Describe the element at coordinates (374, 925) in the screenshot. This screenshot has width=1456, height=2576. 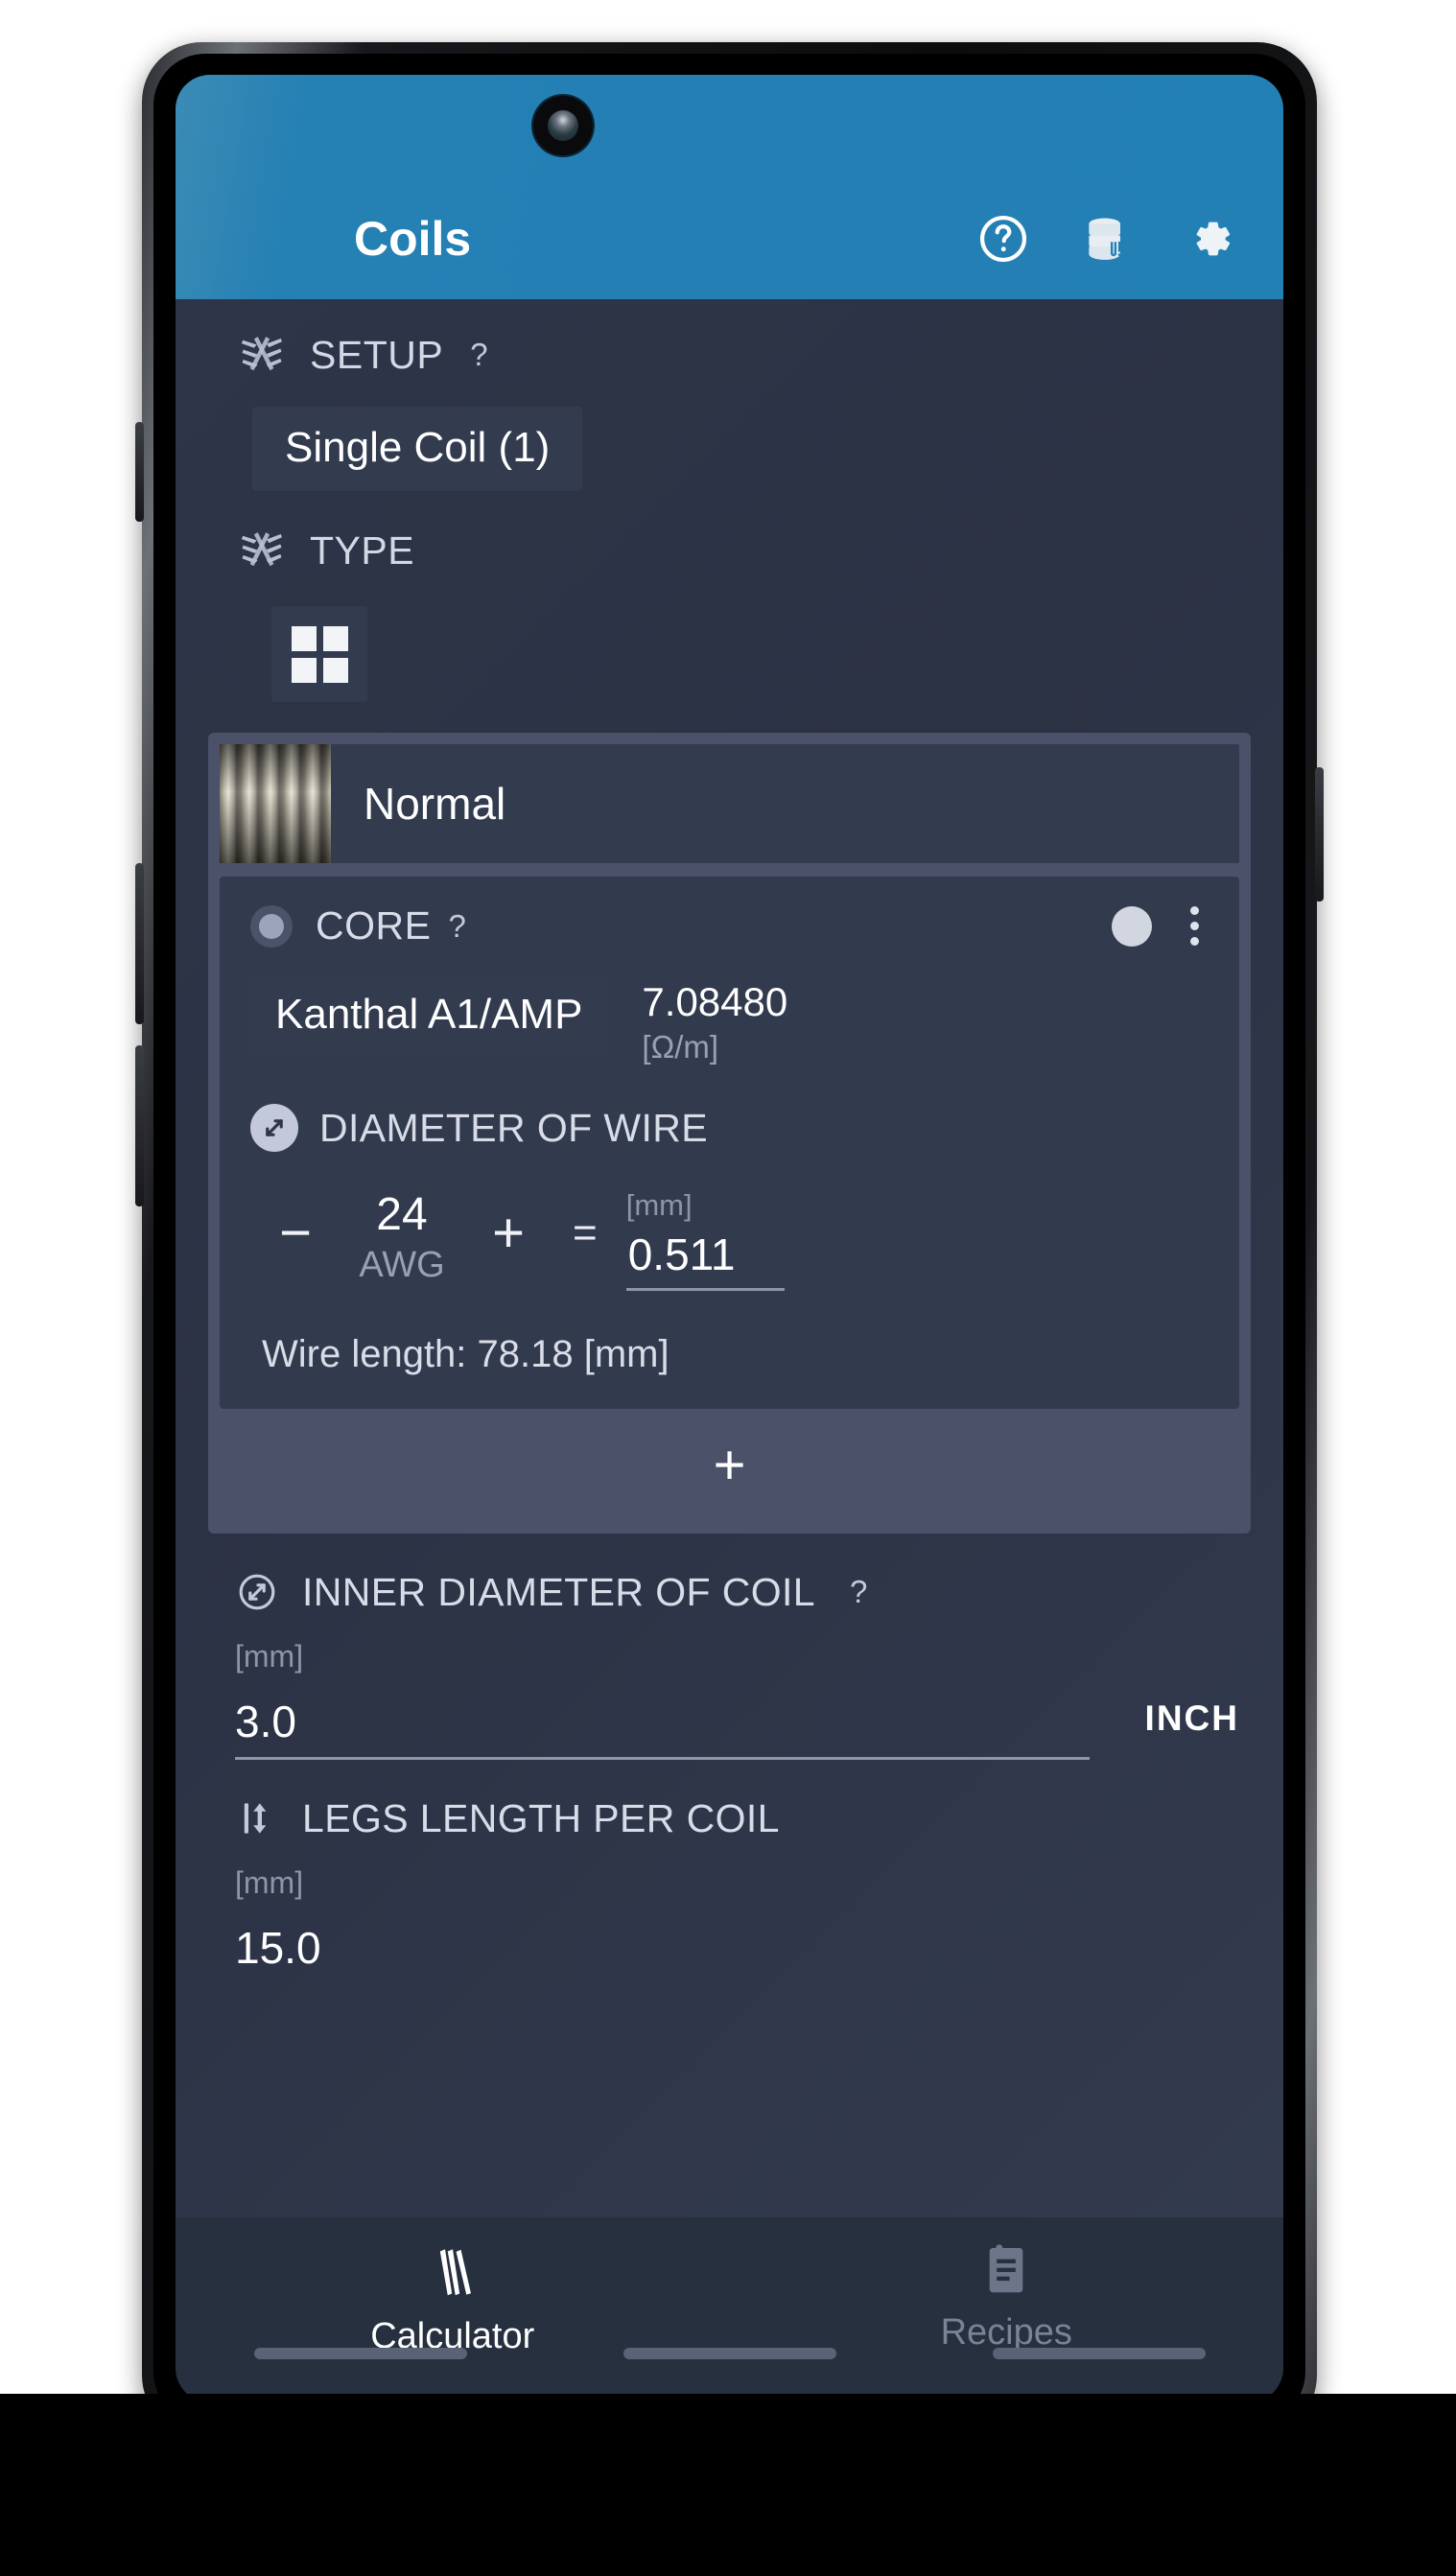
I see `core-label: CORE` at that location.